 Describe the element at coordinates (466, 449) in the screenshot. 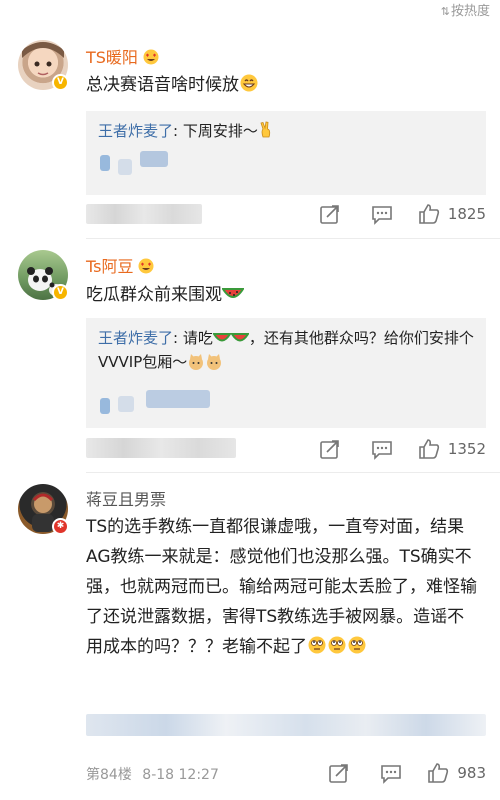

I see `like-count: 1352` at that location.